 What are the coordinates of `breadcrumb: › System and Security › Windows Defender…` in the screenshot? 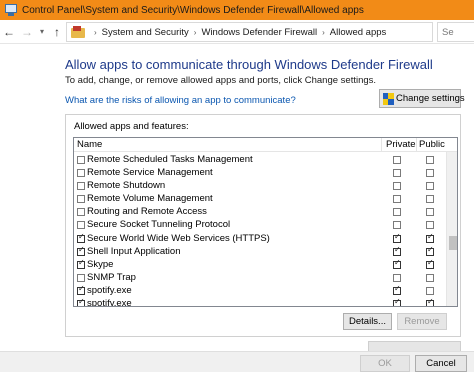 It's located at (249, 32).